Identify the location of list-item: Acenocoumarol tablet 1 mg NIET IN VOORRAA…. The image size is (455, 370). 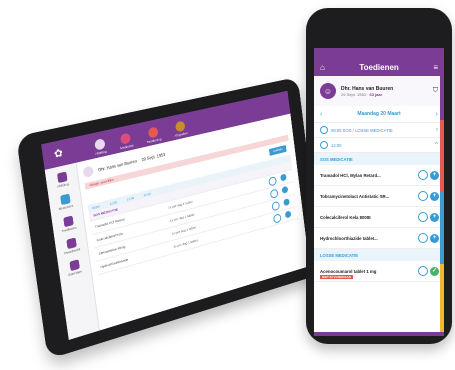
(379, 271).